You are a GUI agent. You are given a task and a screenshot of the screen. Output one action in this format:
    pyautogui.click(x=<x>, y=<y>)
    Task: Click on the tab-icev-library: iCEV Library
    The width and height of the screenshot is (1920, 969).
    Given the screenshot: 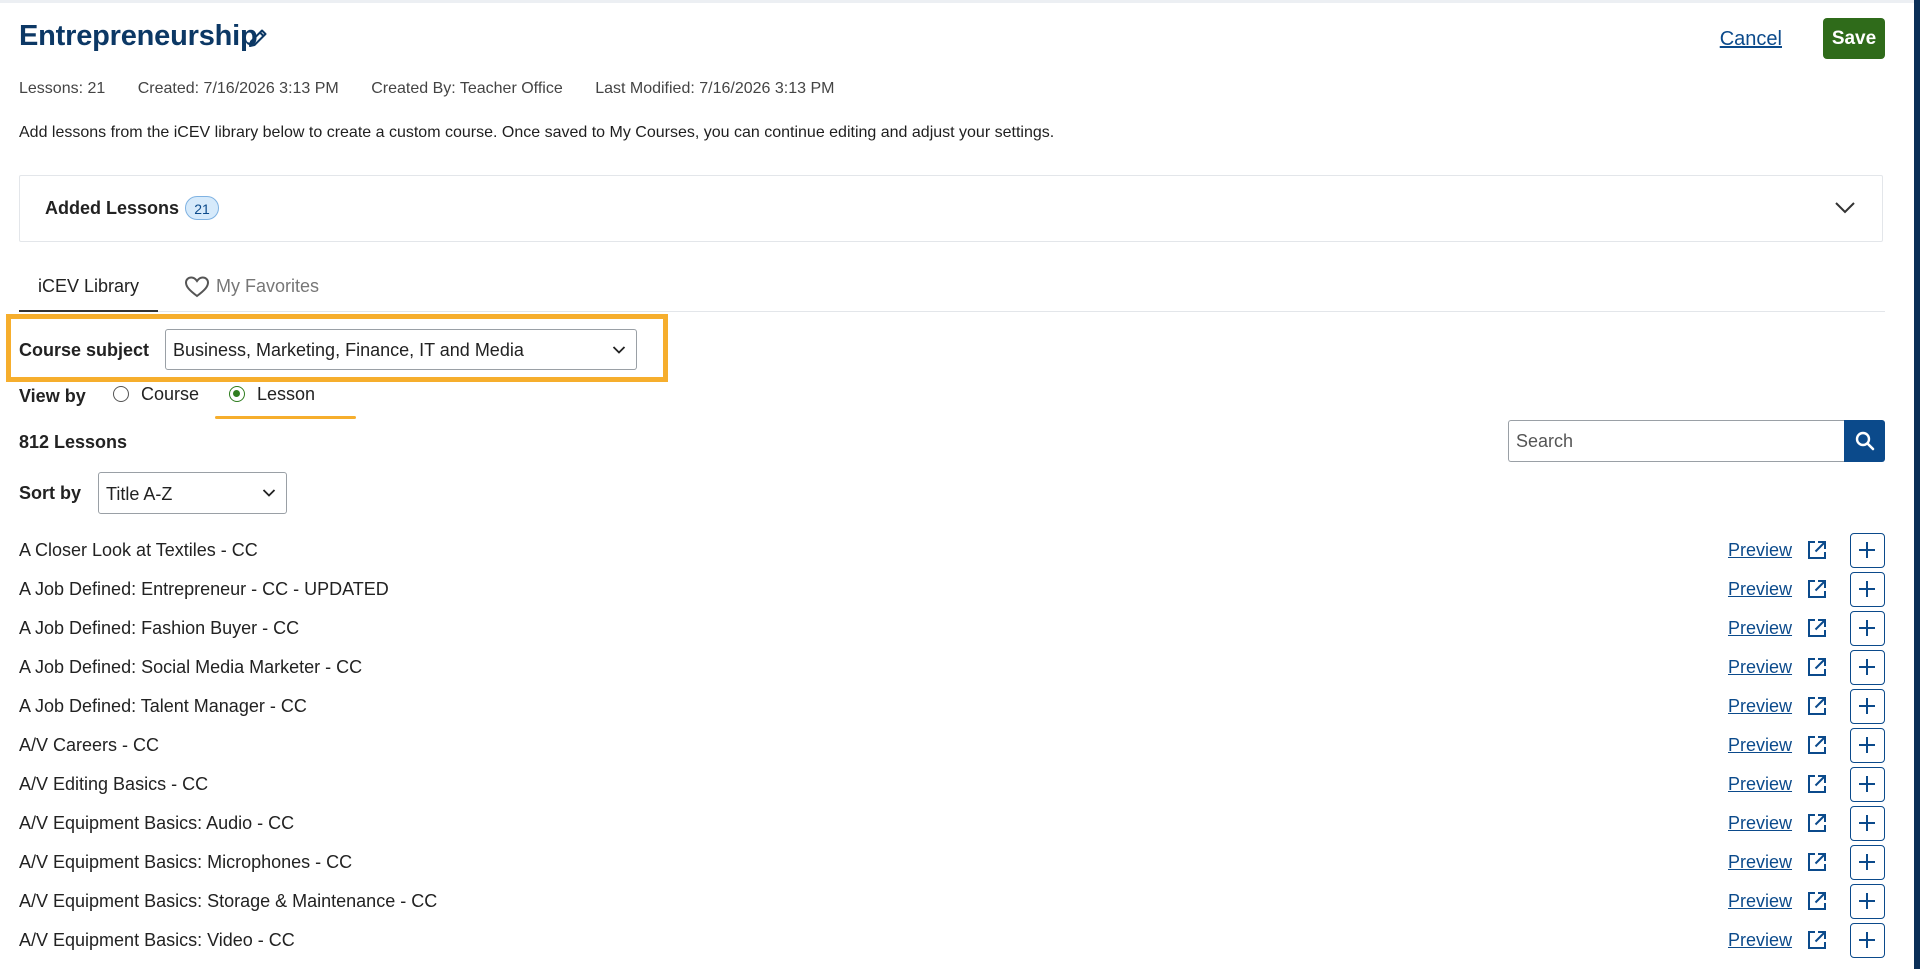 What is the action you would take?
    pyautogui.click(x=88, y=288)
    